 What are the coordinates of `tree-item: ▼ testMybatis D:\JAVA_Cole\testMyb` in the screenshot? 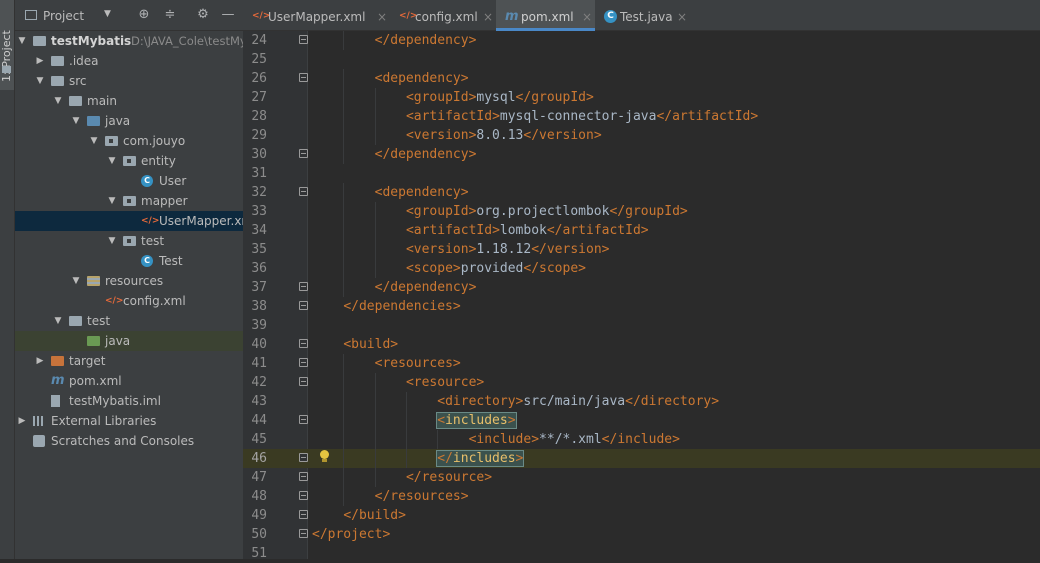 It's located at (129, 41).